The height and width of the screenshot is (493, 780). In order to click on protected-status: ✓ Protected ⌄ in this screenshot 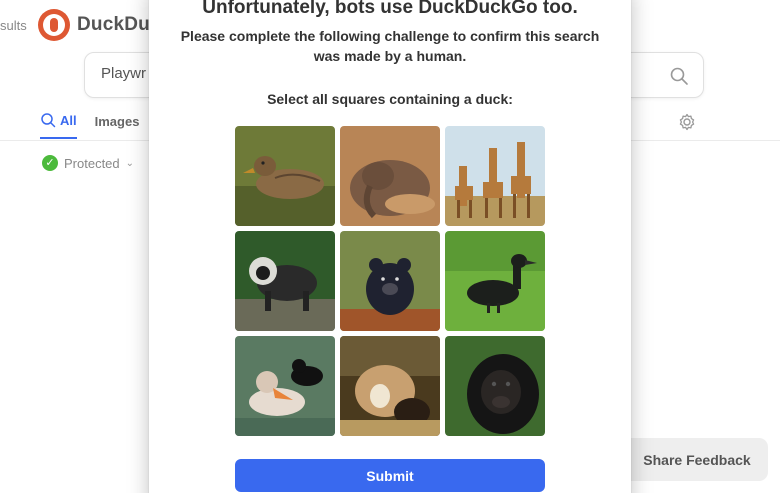, I will do `click(88, 163)`.